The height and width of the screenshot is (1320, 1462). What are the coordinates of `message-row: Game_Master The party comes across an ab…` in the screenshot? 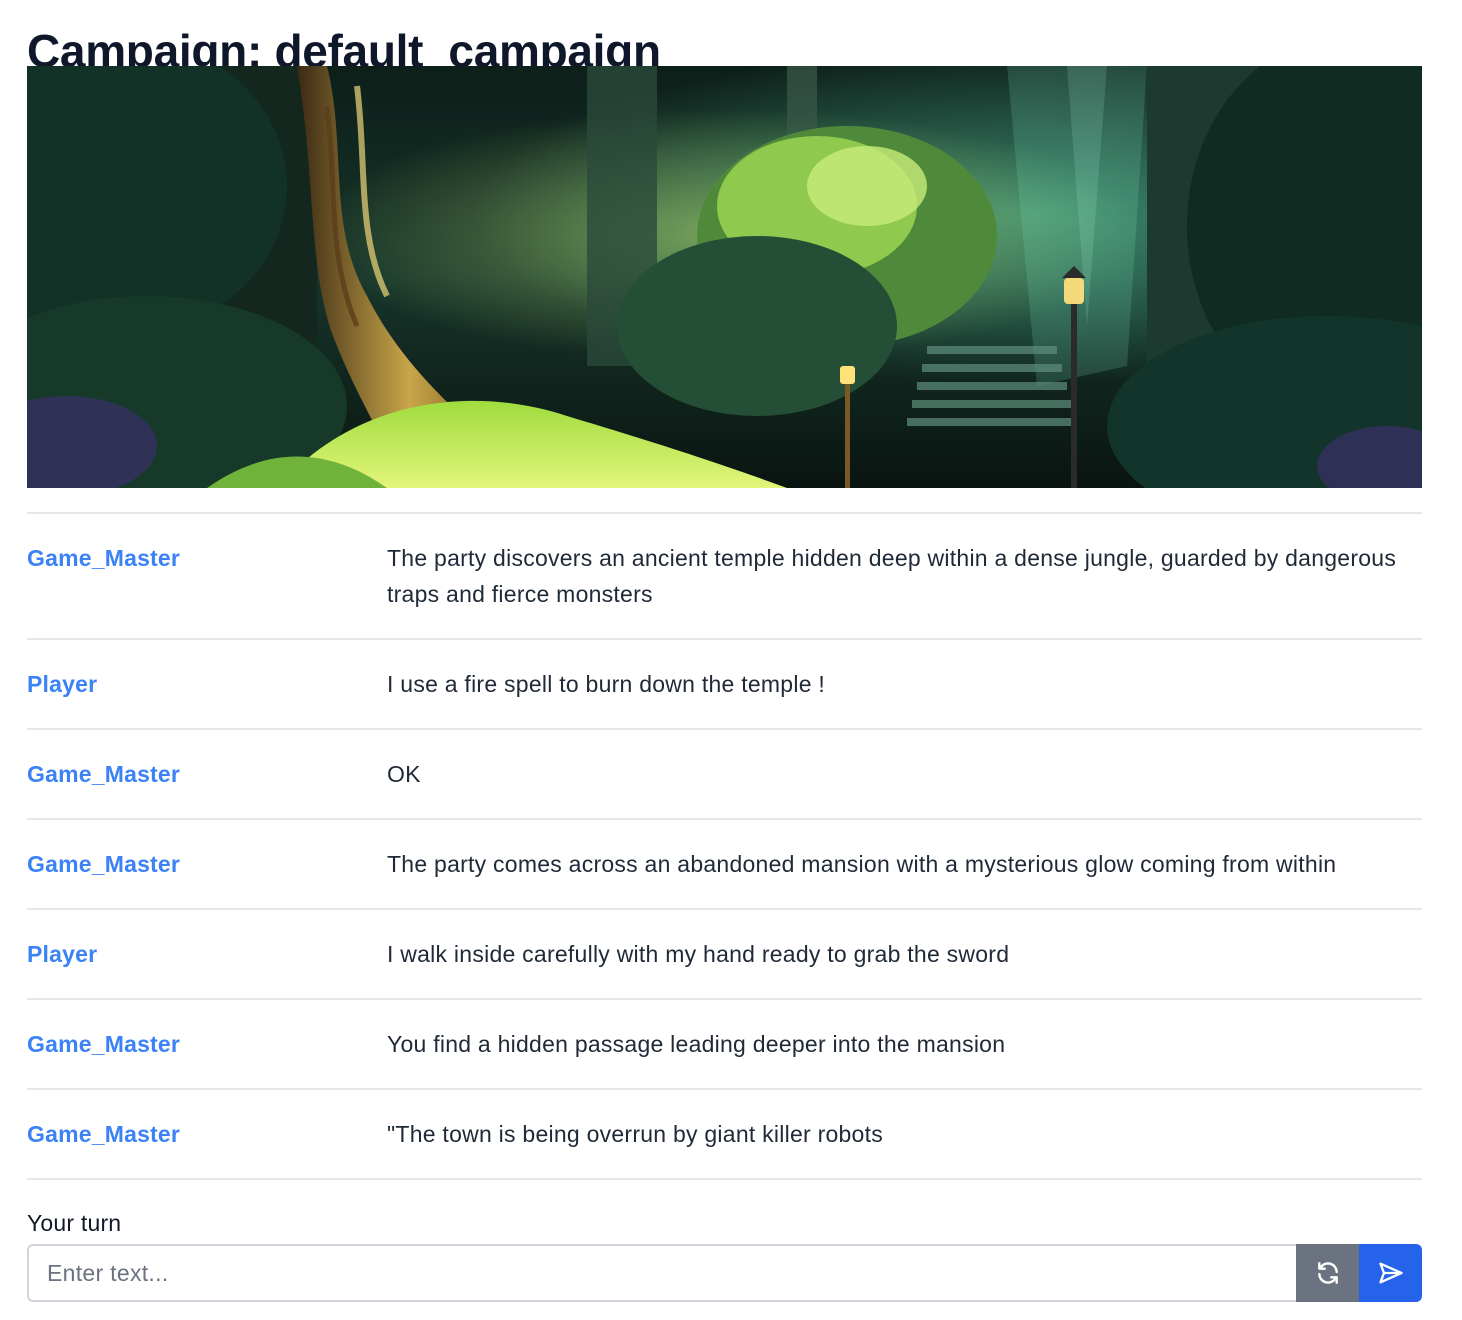 It's located at (724, 865).